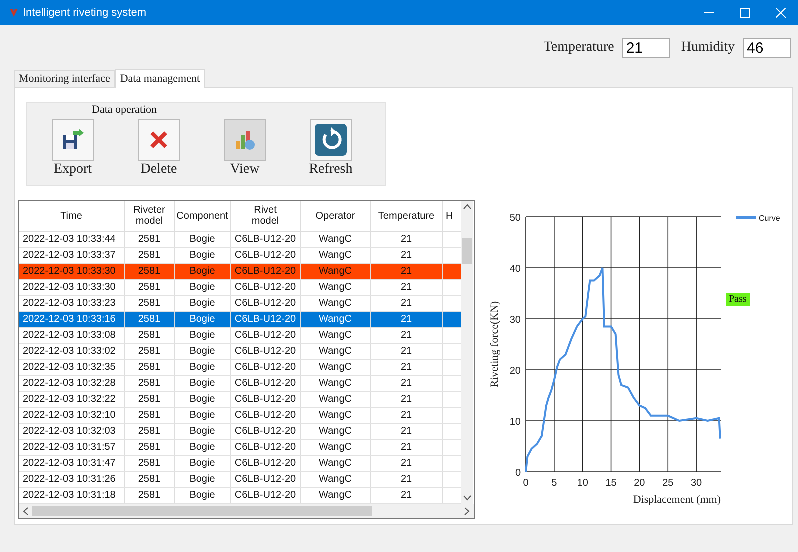 Image resolution: width=798 pixels, height=552 pixels. What do you see at coordinates (555, 483) in the screenshot?
I see `x-tick-label: 5` at bounding box center [555, 483].